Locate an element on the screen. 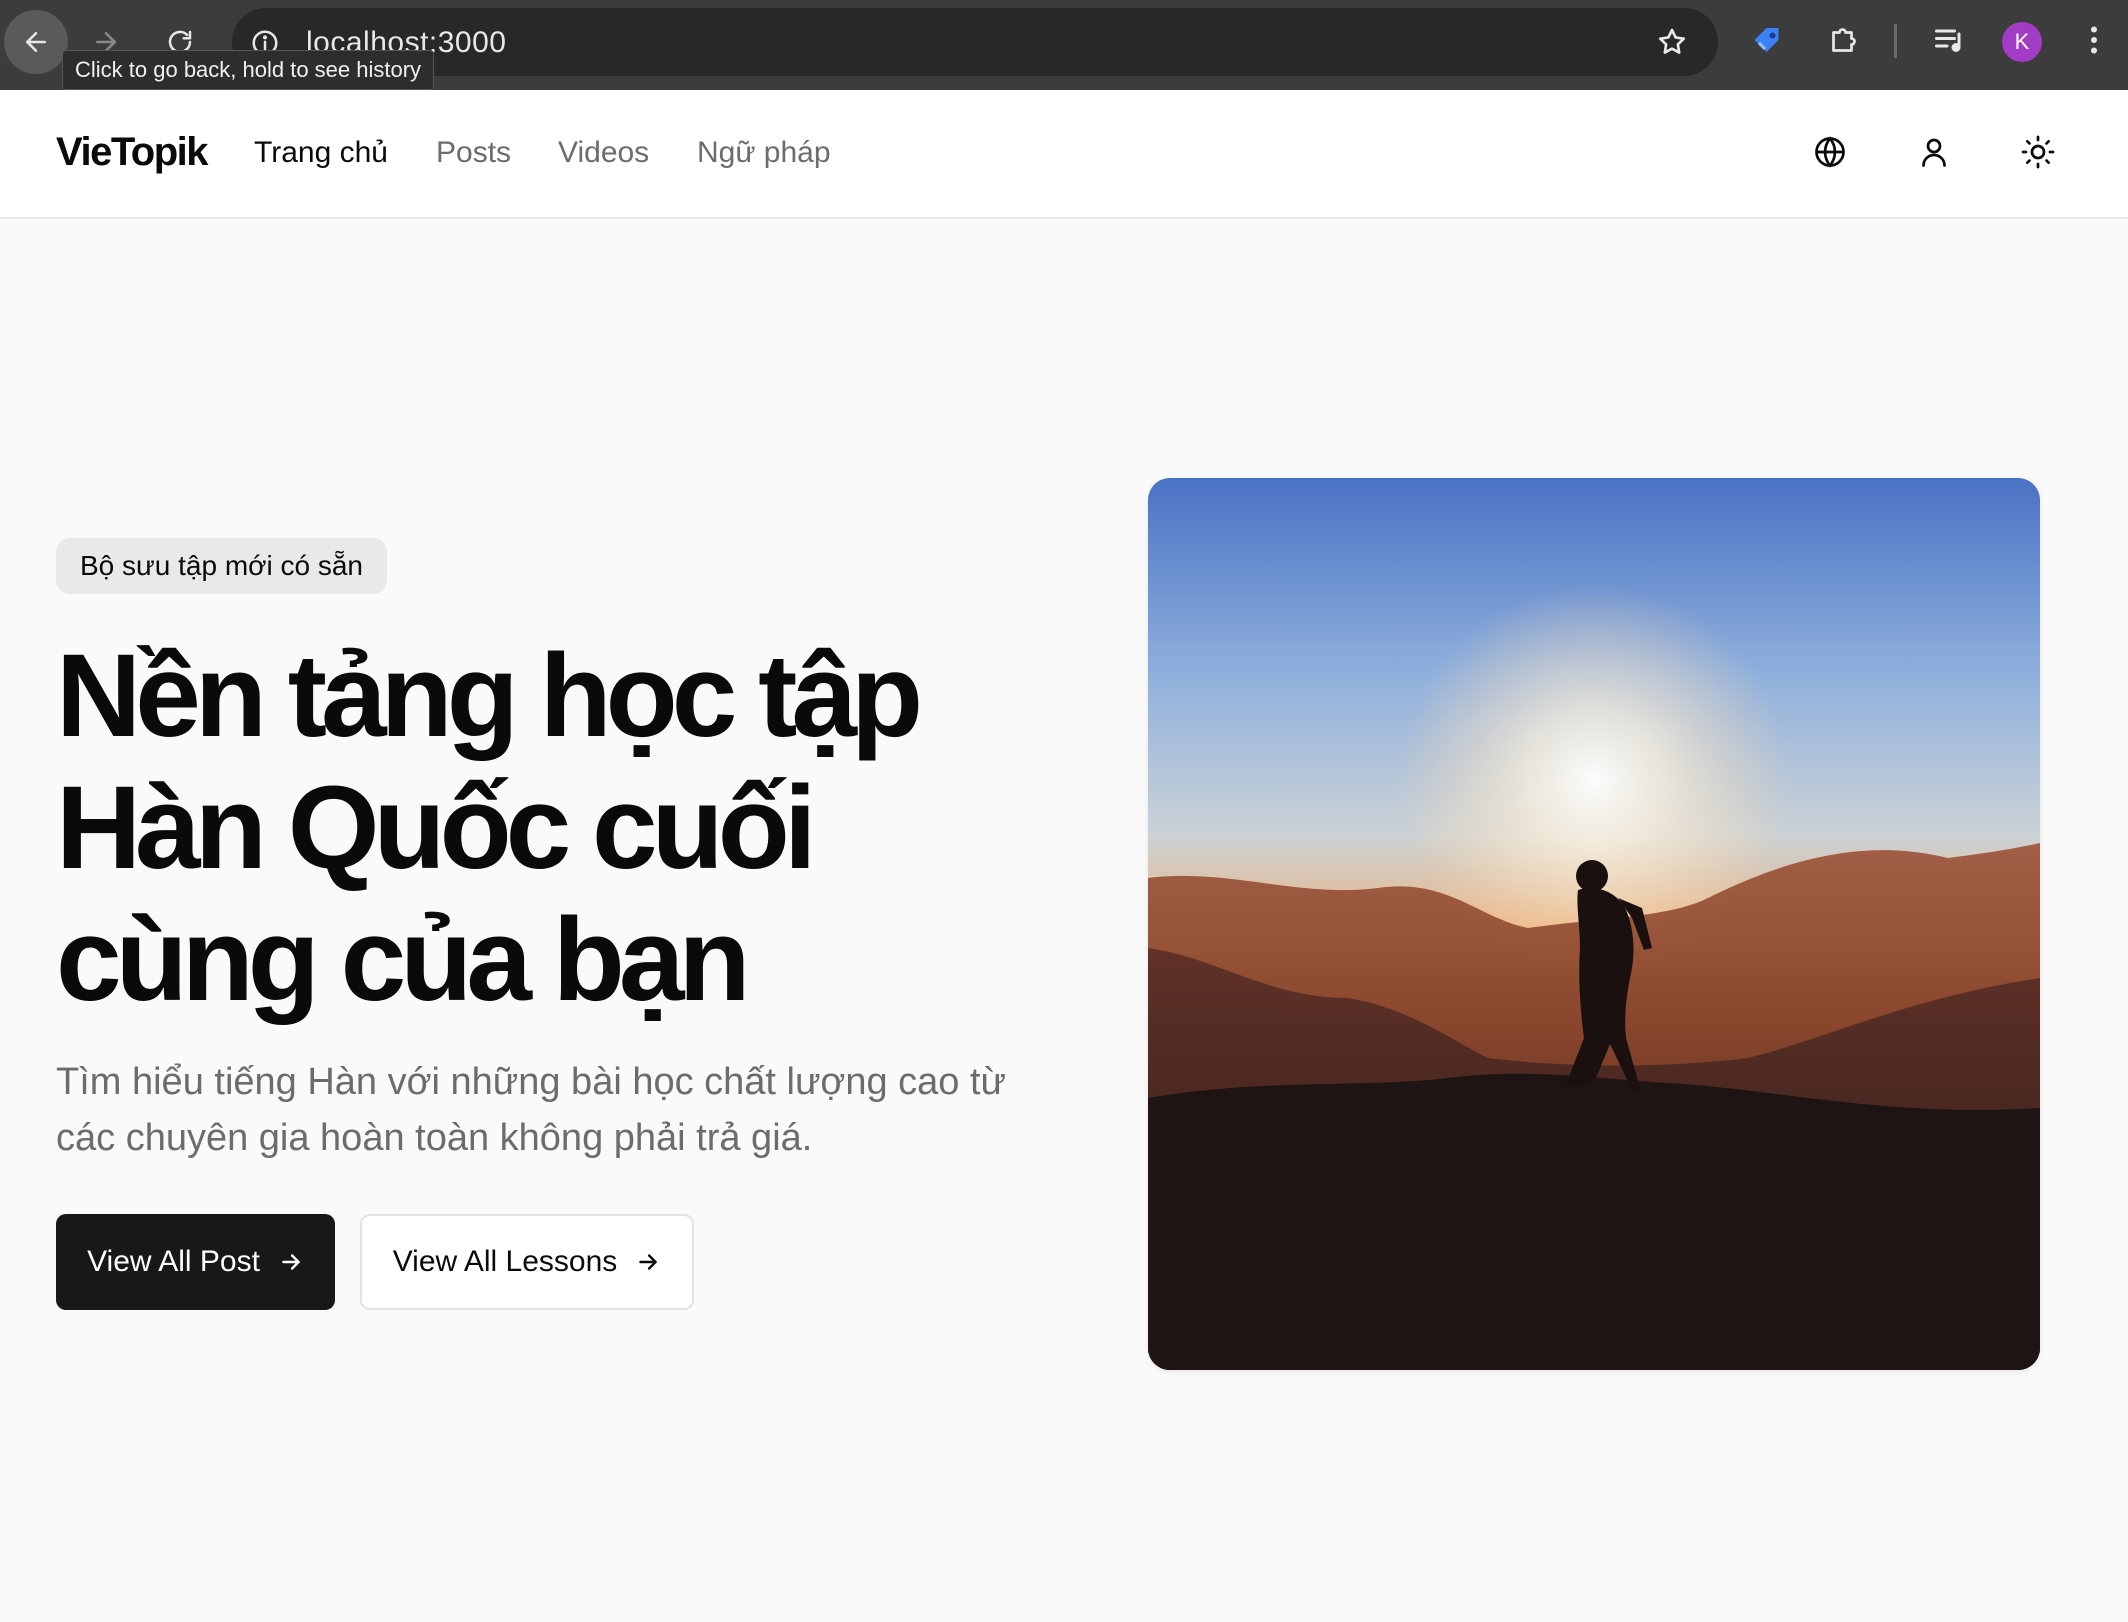  view-all-lessons-button: View All Lessons is located at coordinates (527, 1262).